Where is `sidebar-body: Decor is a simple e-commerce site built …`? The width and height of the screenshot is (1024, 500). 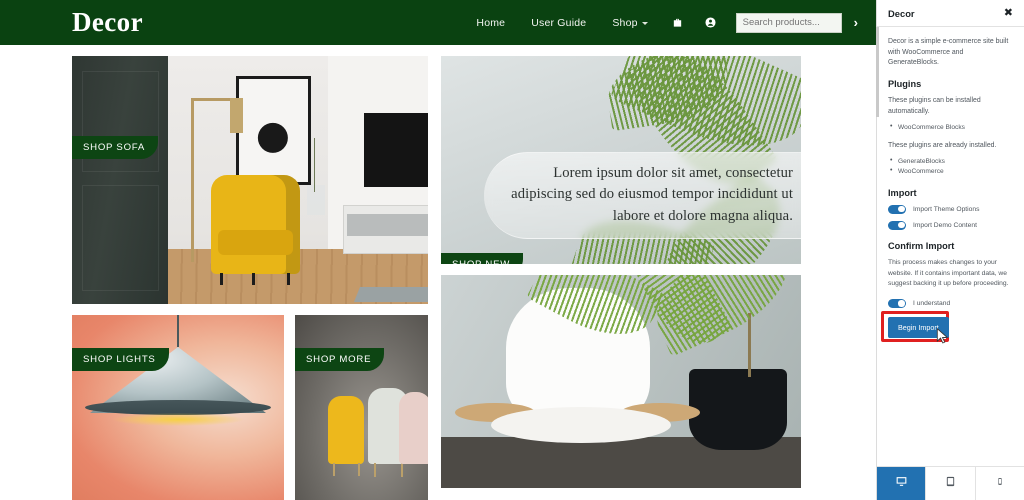 sidebar-body: Decor is a simple e-commerce site built … is located at coordinates (950, 246).